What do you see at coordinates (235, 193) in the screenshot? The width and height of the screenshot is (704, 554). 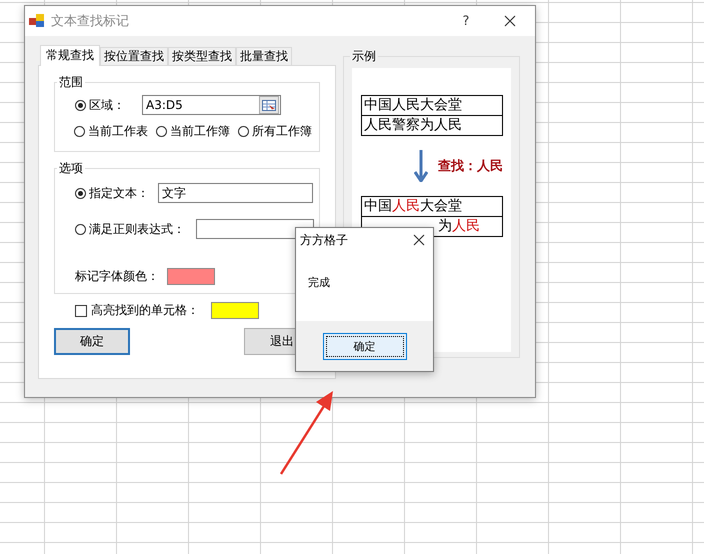 I see `text-field: 文字` at bounding box center [235, 193].